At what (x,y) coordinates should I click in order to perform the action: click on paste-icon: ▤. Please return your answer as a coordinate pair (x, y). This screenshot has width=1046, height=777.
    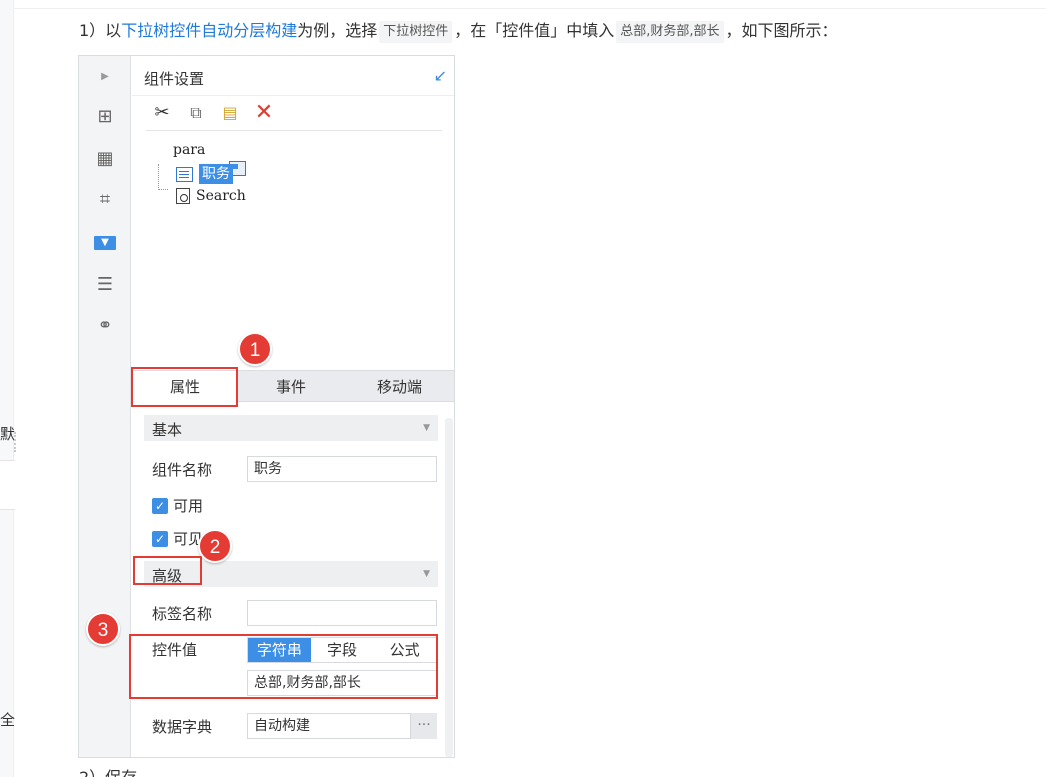
    Looking at the image, I should click on (230, 113).